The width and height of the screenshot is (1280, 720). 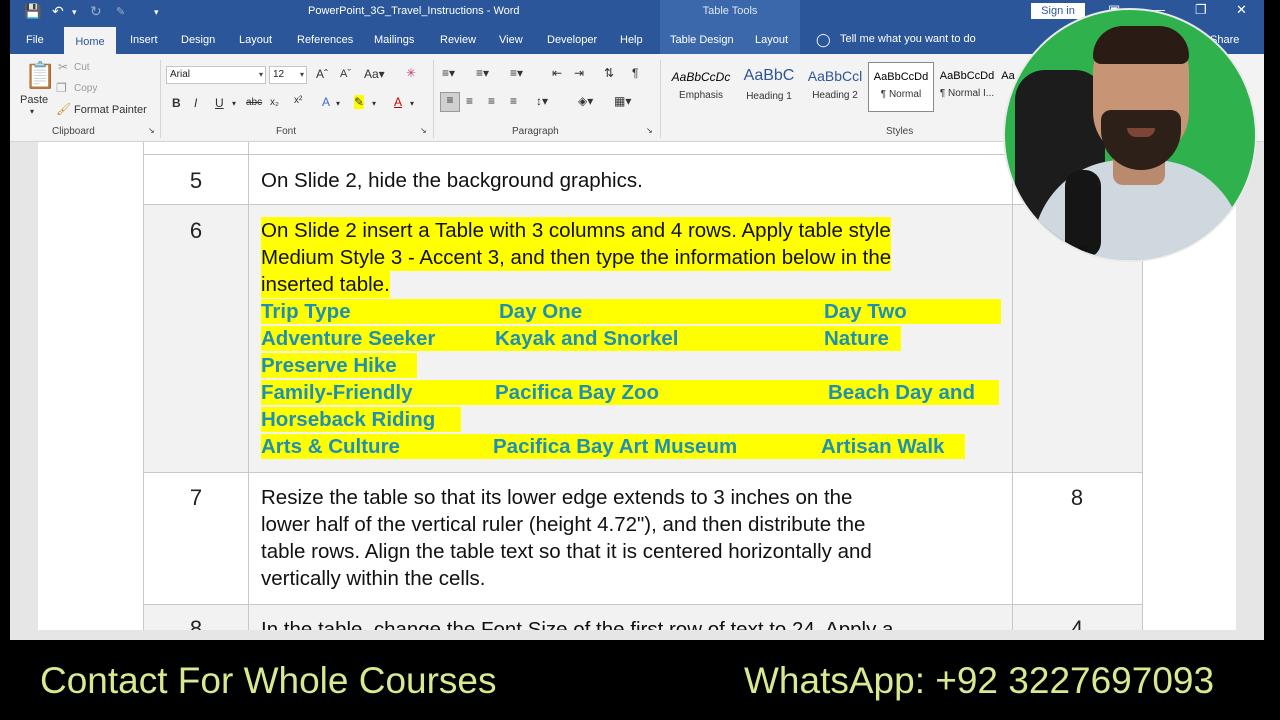 What do you see at coordinates (325, 284) in the screenshot?
I see `step-text-line: inserted table.` at bounding box center [325, 284].